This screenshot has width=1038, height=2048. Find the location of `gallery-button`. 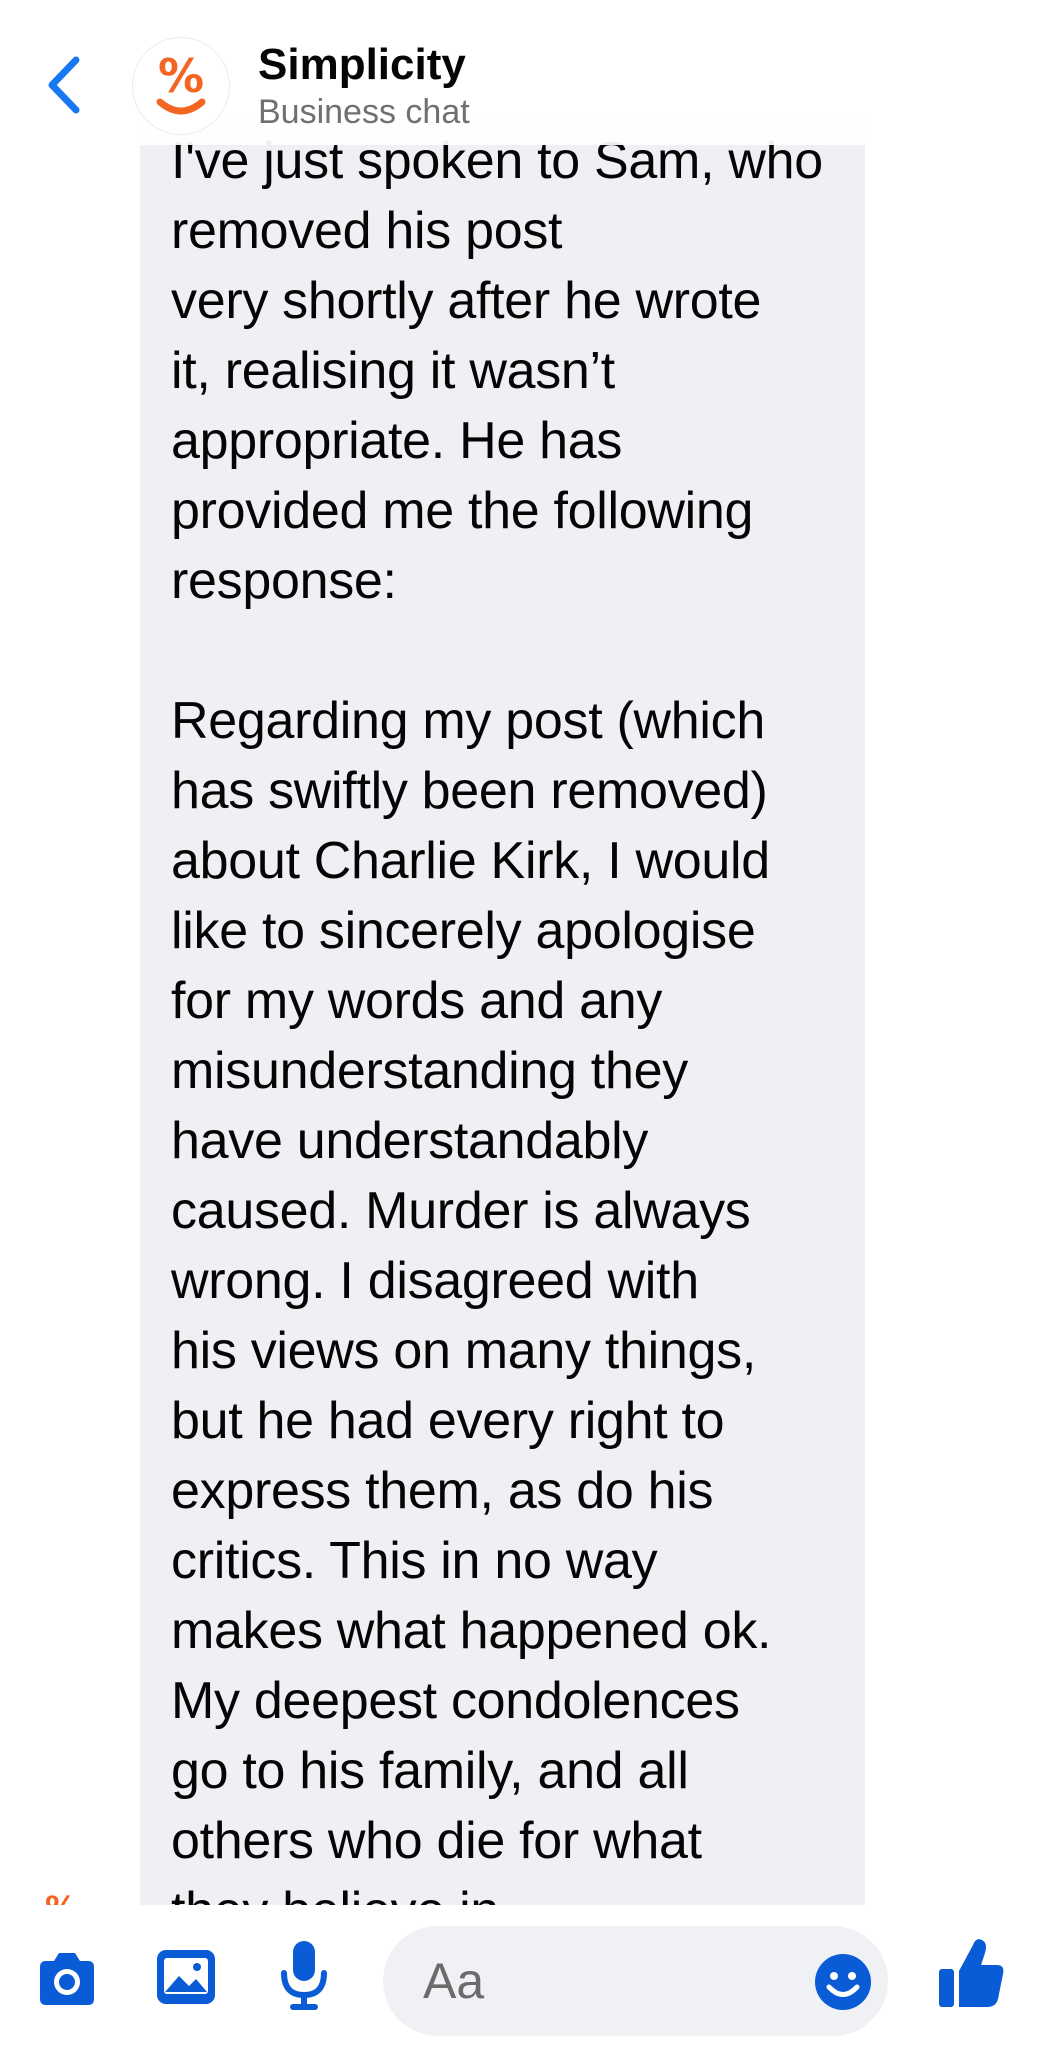

gallery-button is located at coordinates (186, 1977).